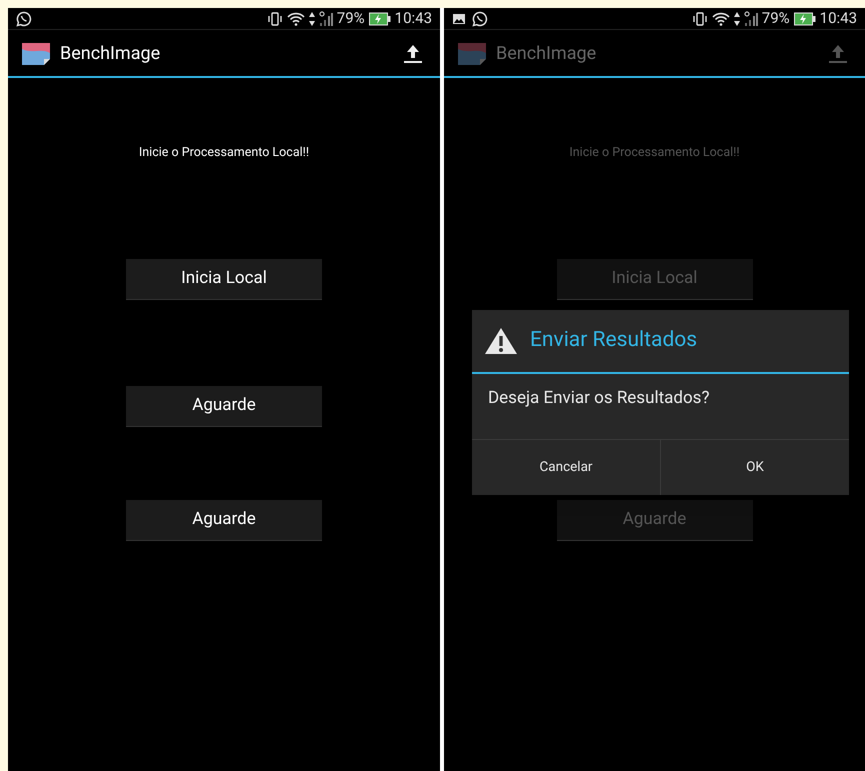  What do you see at coordinates (459, 19) in the screenshot?
I see `image-icon` at bounding box center [459, 19].